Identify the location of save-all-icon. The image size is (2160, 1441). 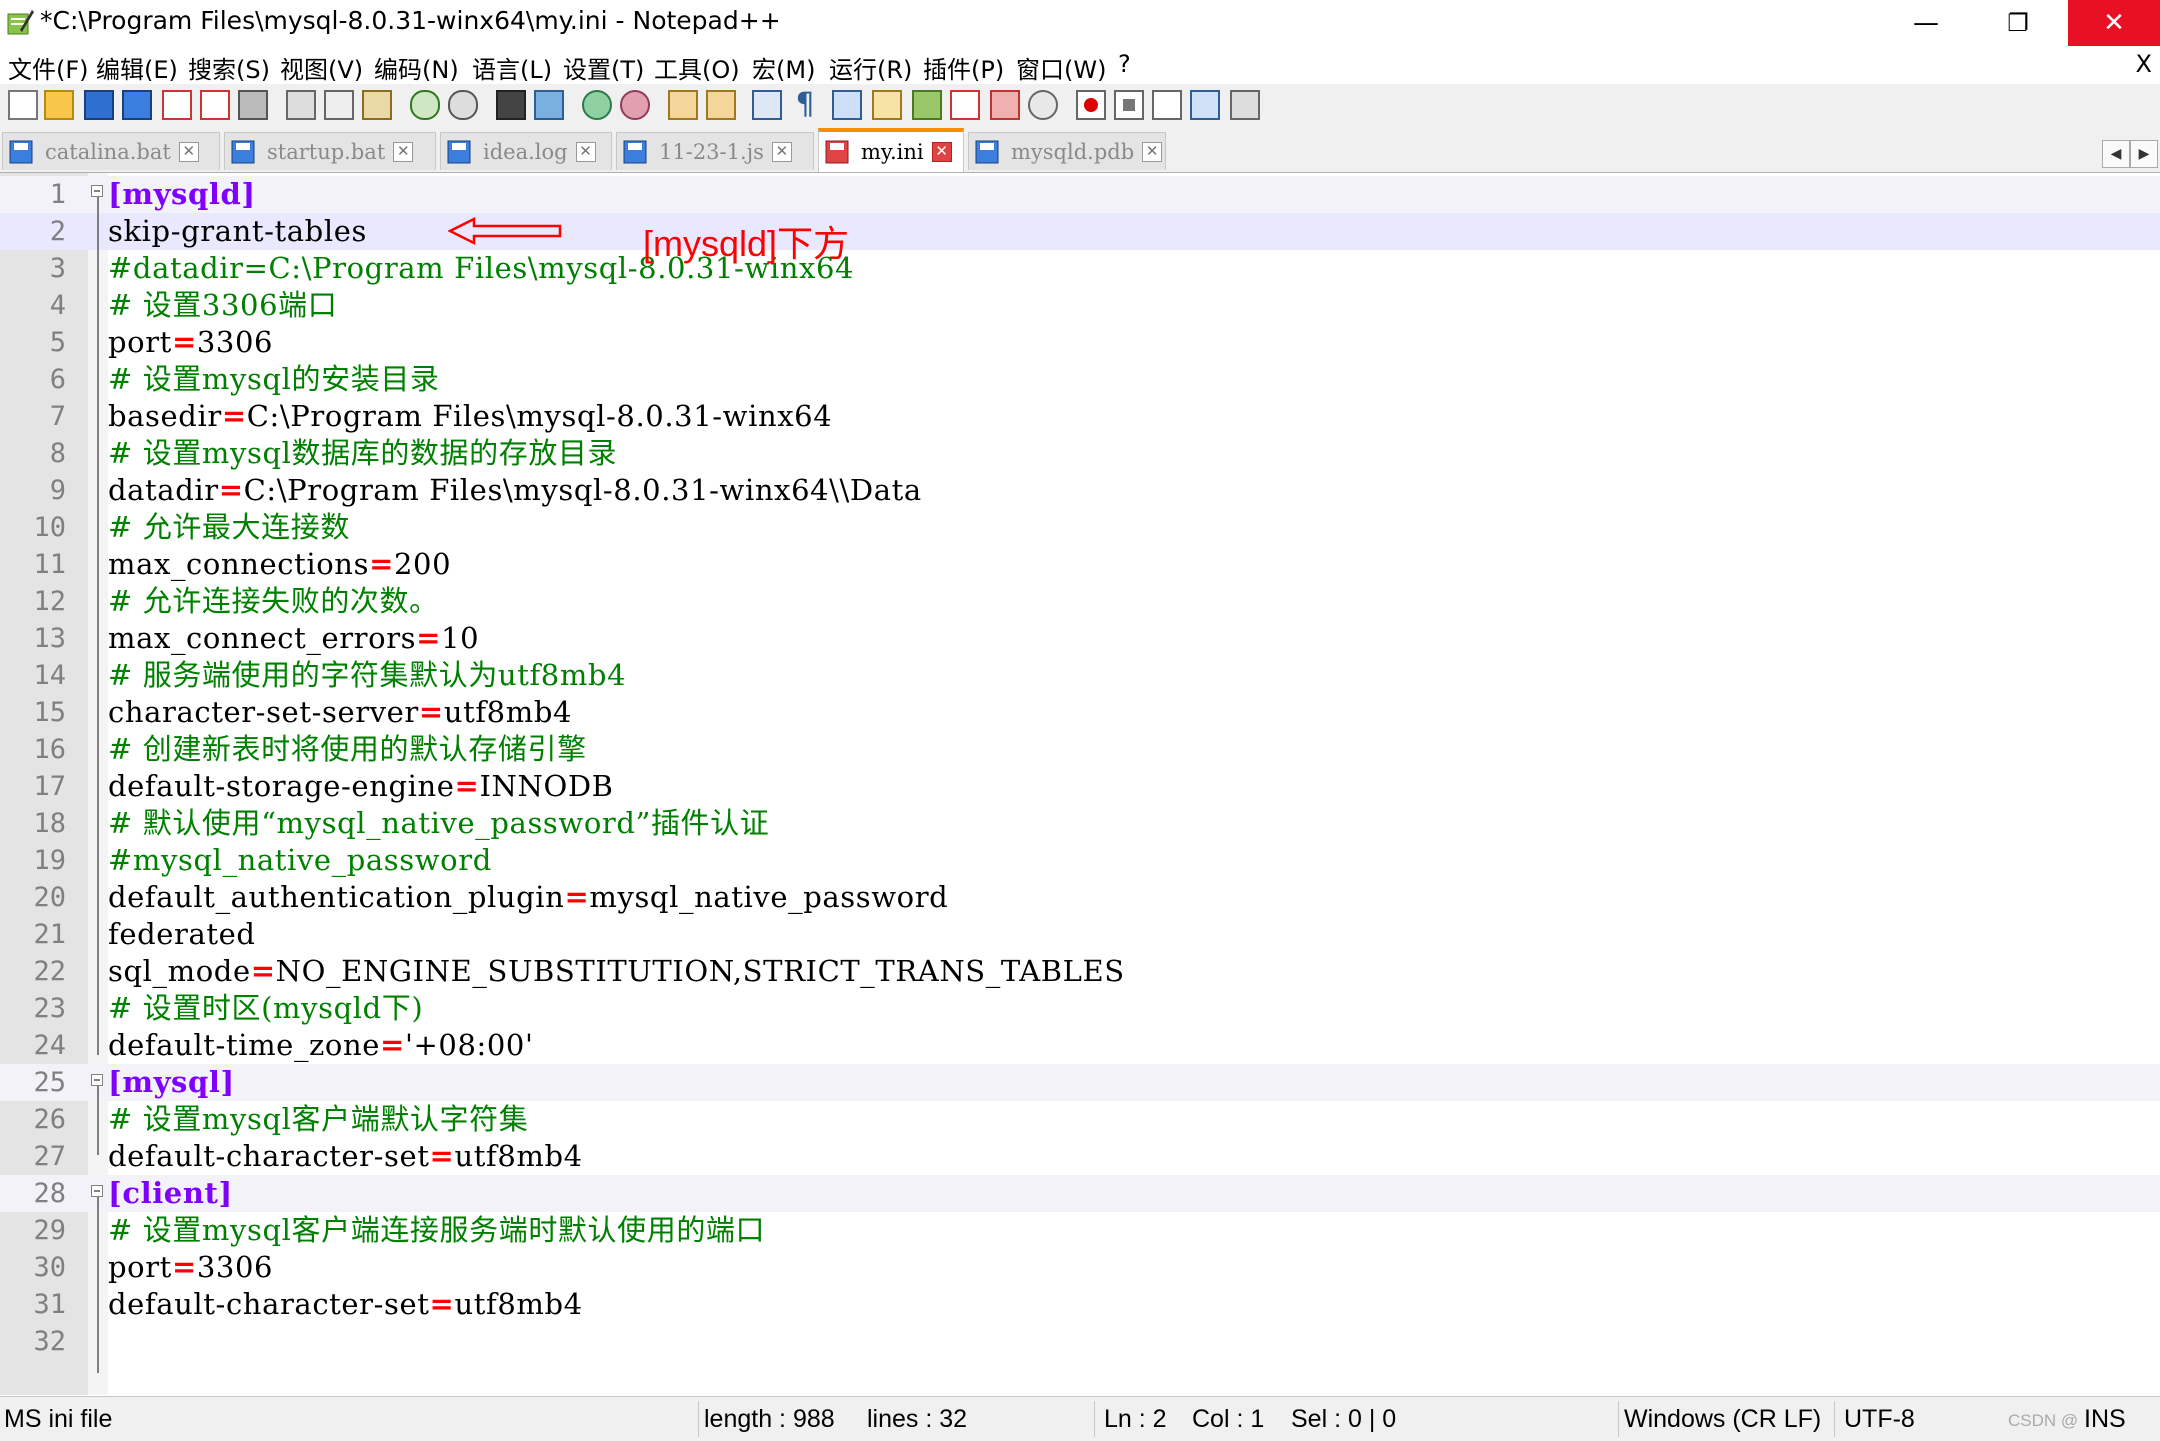
(137, 105).